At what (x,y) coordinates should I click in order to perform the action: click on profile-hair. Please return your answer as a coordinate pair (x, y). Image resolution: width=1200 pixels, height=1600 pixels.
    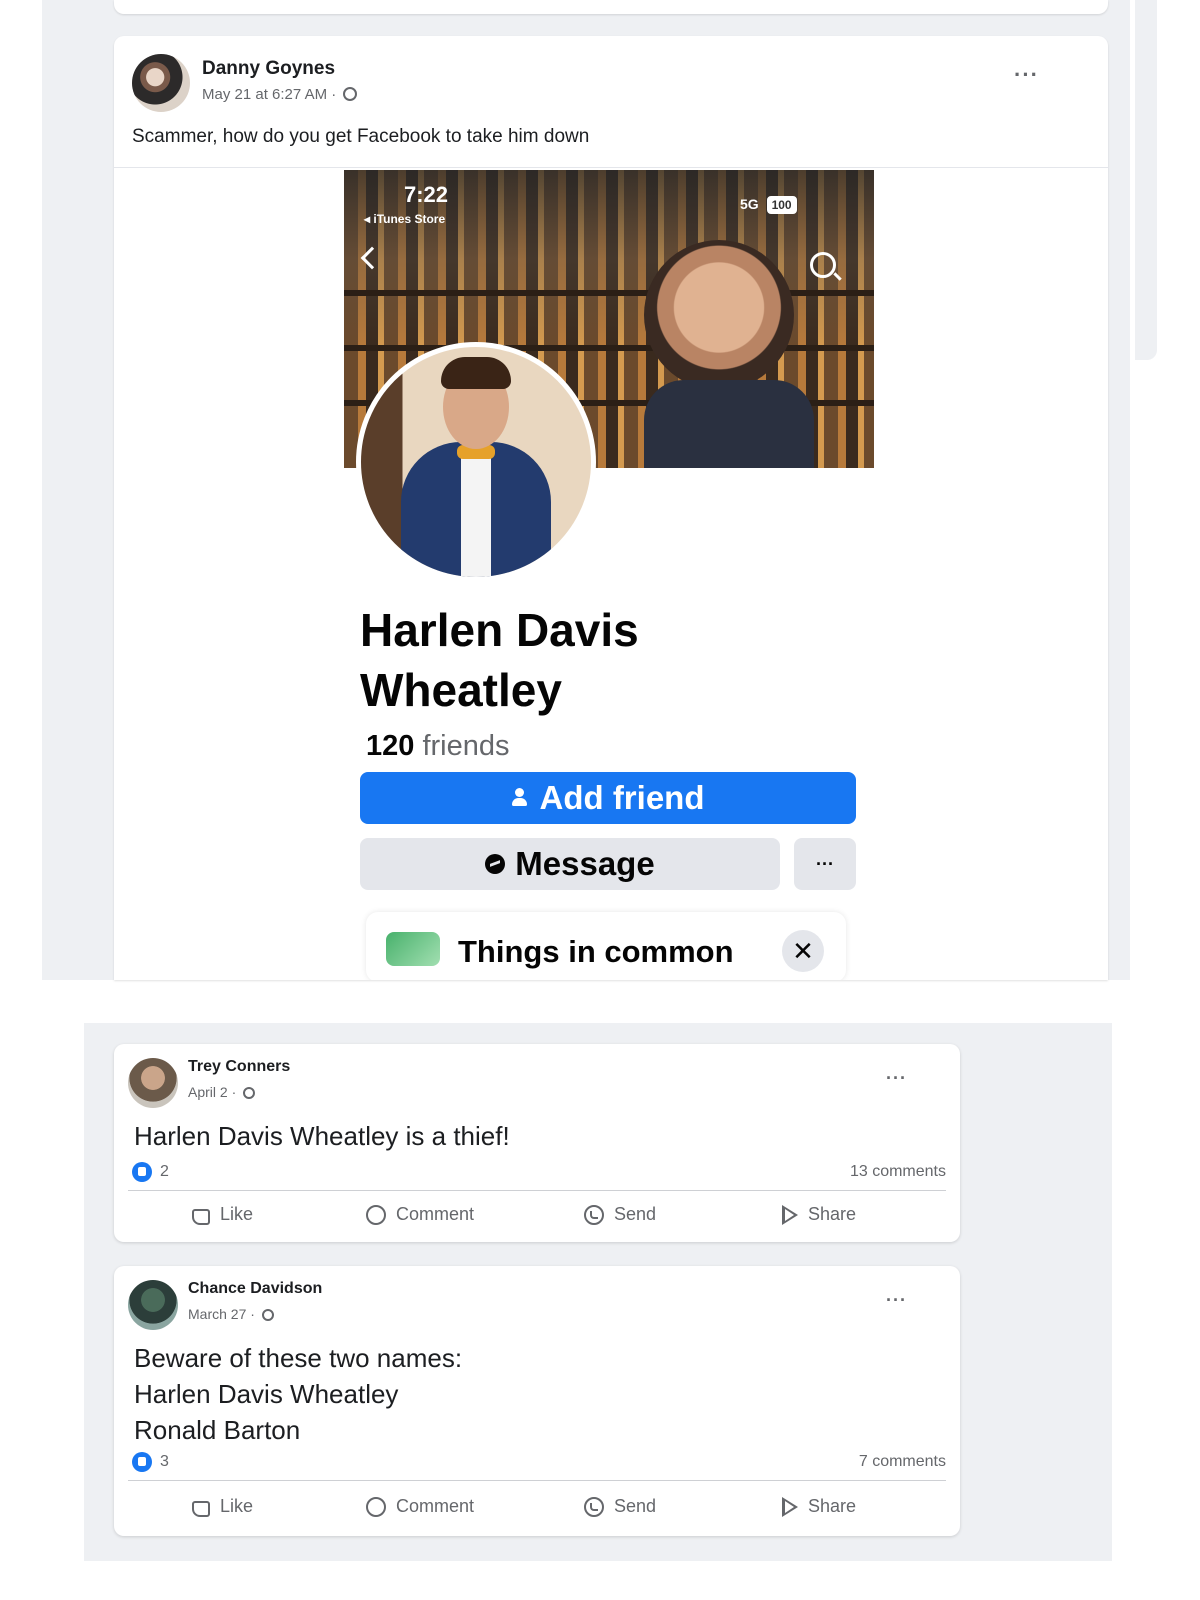
    Looking at the image, I should click on (476, 373).